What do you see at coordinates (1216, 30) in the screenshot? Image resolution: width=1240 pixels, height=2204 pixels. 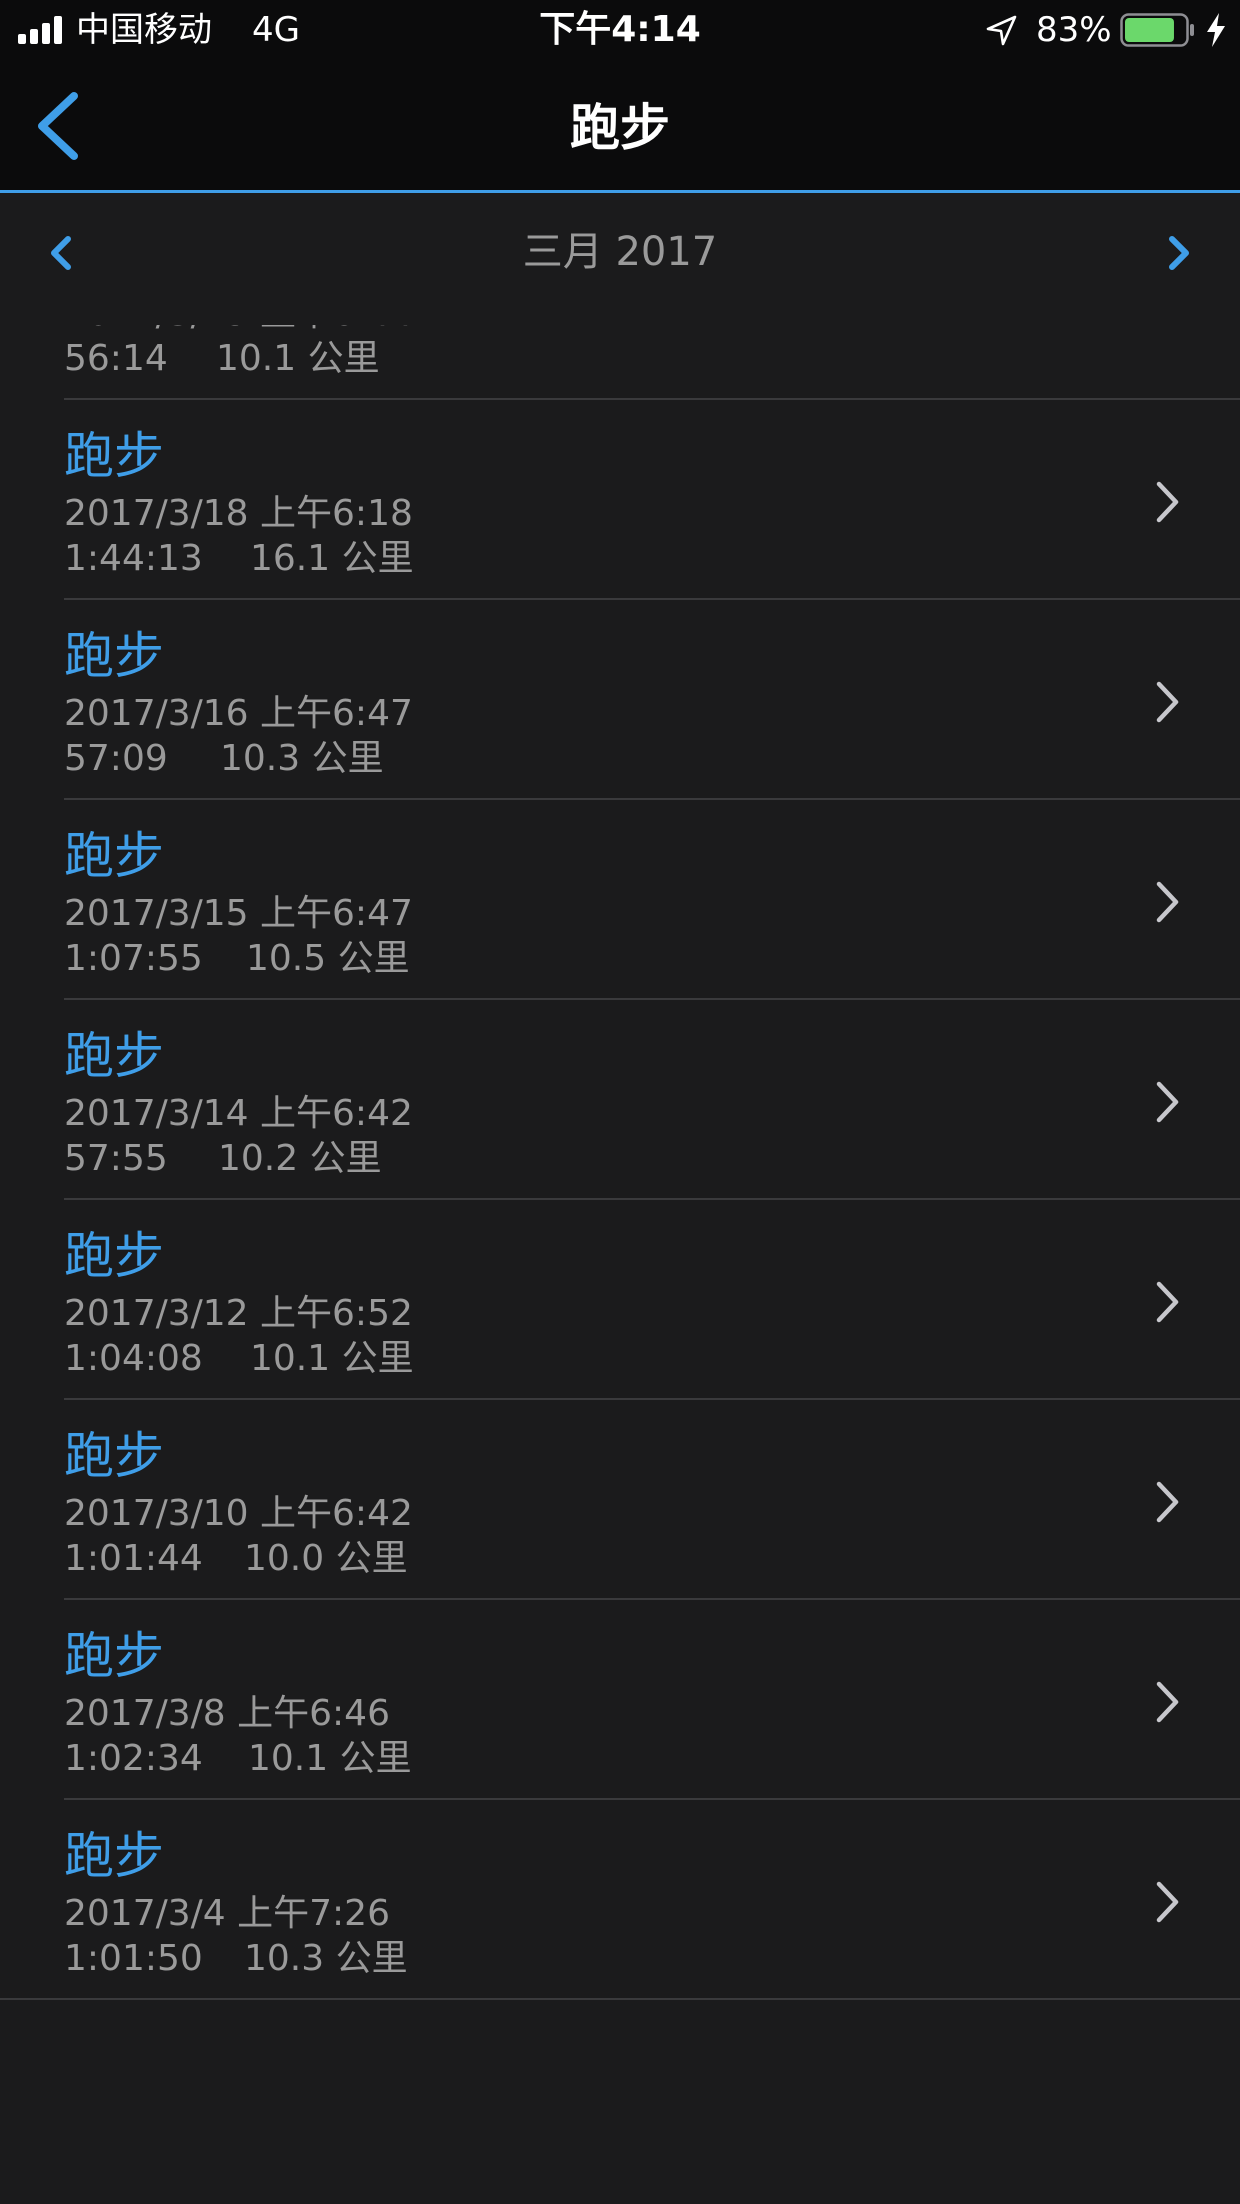 I see `charging-bolt-icon` at bounding box center [1216, 30].